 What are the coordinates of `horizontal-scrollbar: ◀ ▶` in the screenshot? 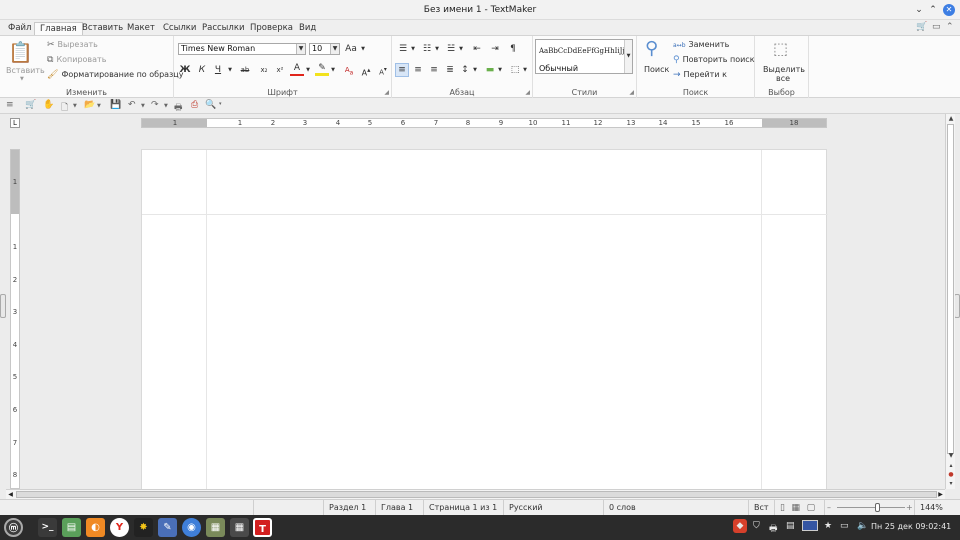 It's located at (475, 494).